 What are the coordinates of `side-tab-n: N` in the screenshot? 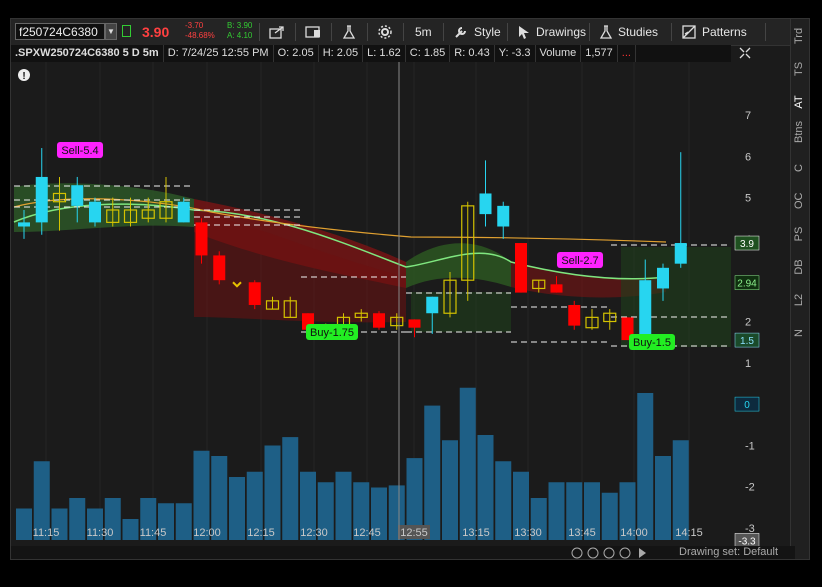 It's located at (800, 333).